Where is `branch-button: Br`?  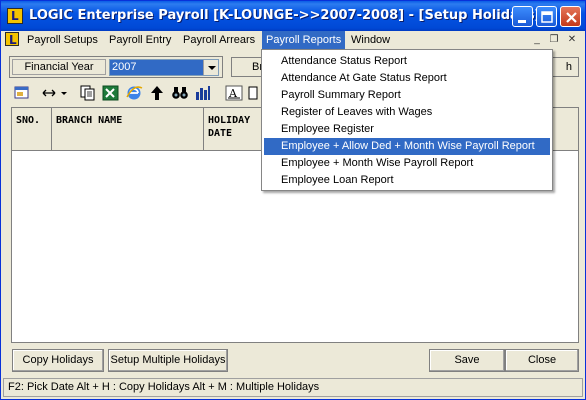
branch-button: Br is located at coordinates (248, 67).